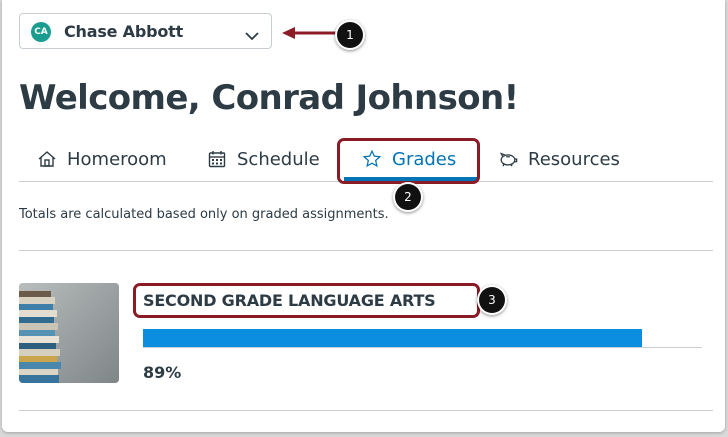  I want to click on grade-progress-fill, so click(392, 338).